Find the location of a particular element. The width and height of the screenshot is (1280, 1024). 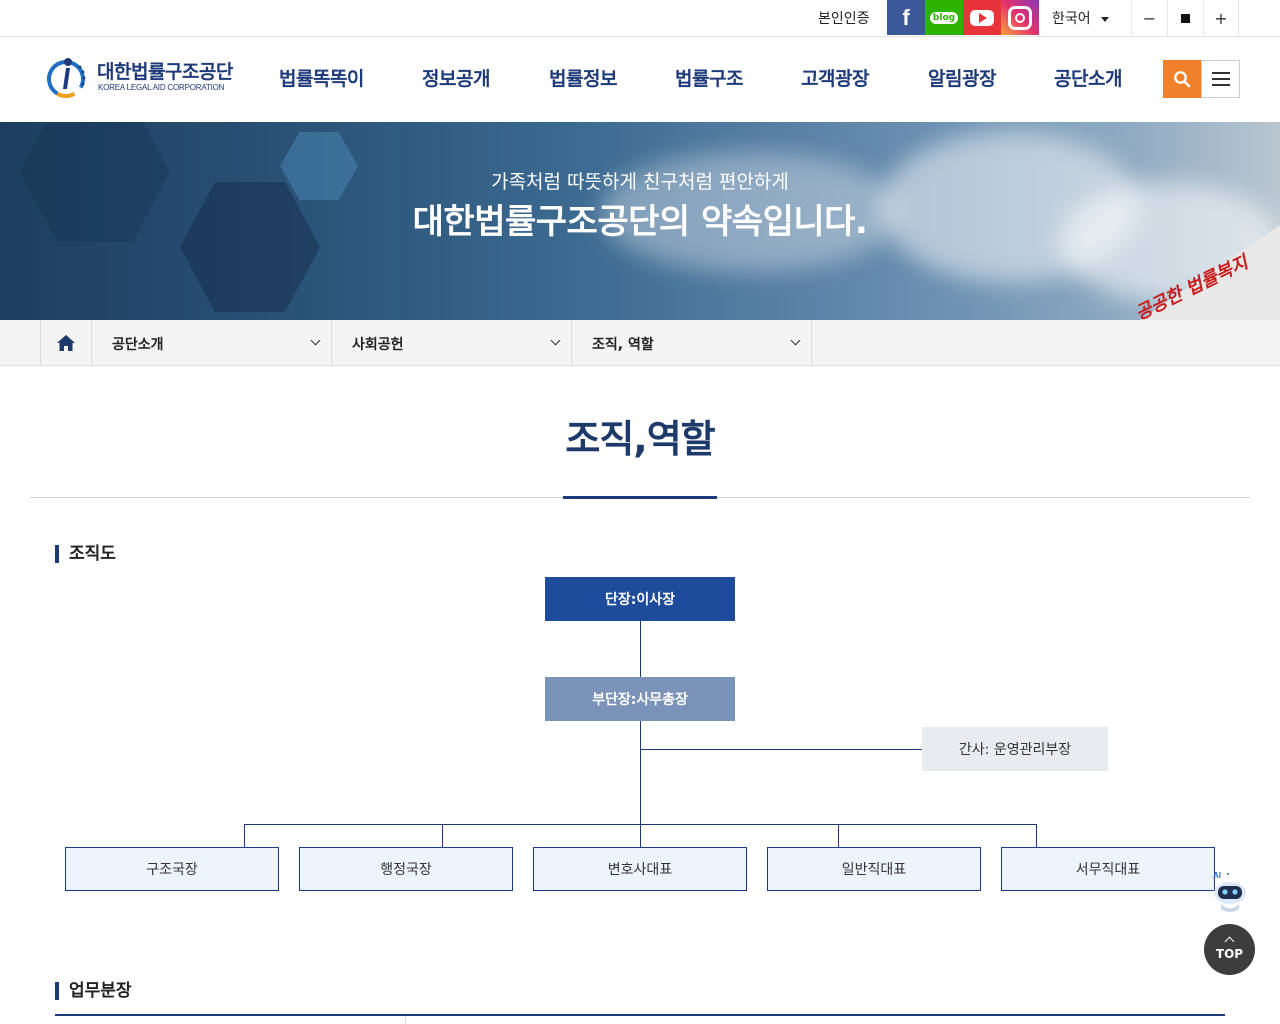

instagram-icon is located at coordinates (1020, 17).